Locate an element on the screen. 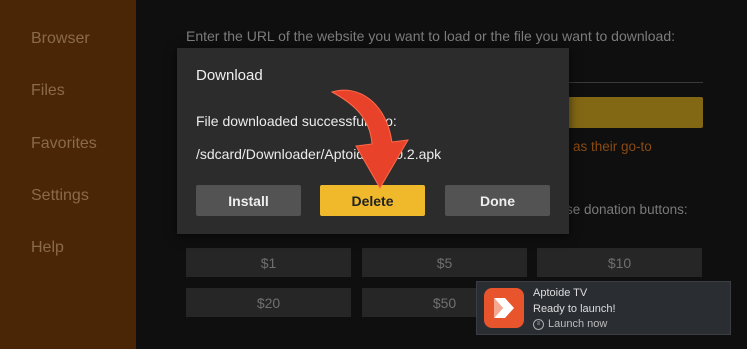 This screenshot has height=349, width=747. sidebar-item-help: Help is located at coordinates (47, 248).